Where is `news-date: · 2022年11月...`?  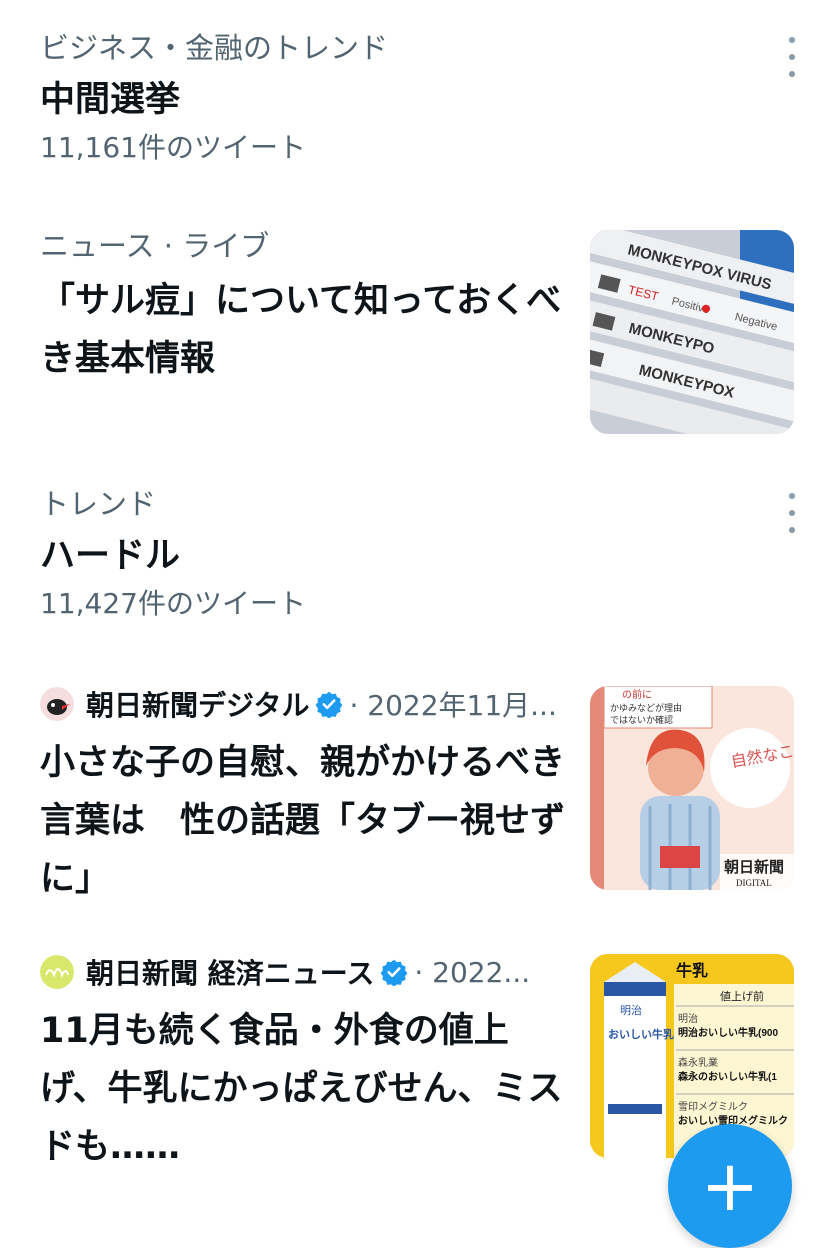
news-date: · 2022年11月... is located at coordinates (453, 705).